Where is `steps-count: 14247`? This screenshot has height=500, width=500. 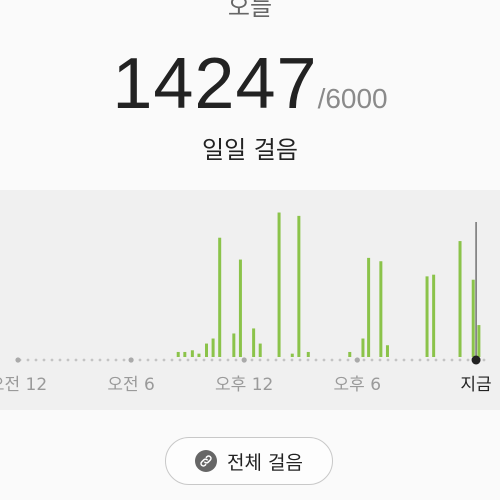
steps-count: 14247 is located at coordinates (215, 84).